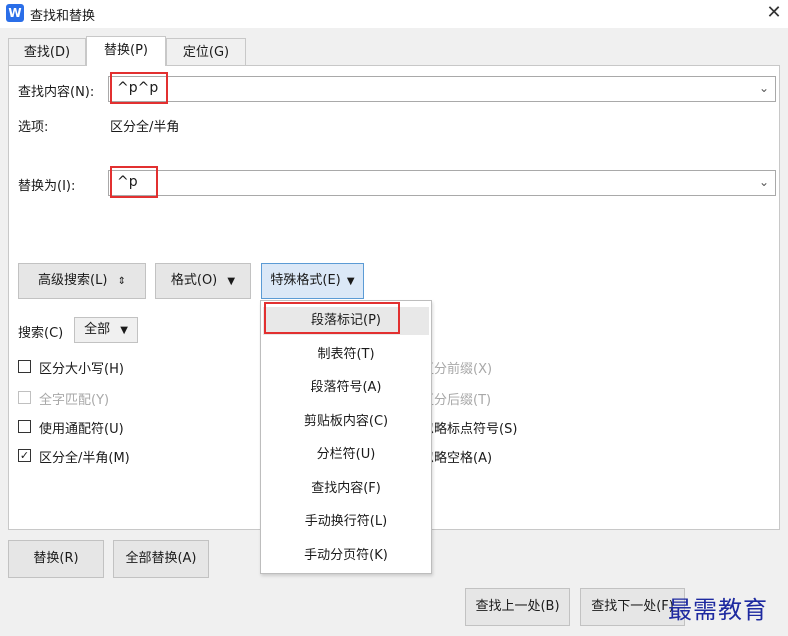 This screenshot has height=636, width=788. I want to click on options-label: 选项:, so click(33, 127).